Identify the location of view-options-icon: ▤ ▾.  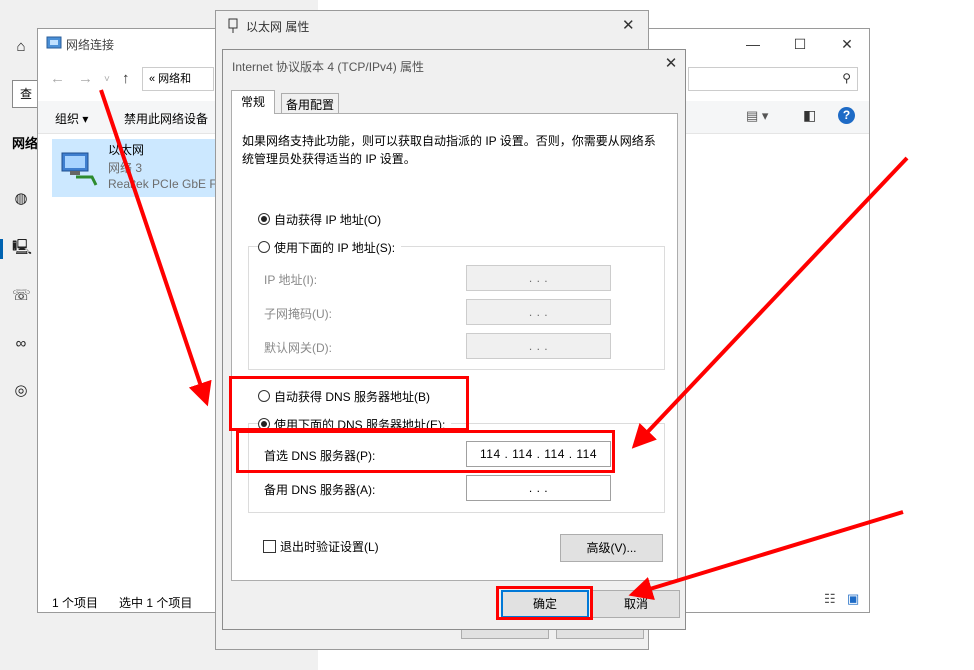
(757, 116).